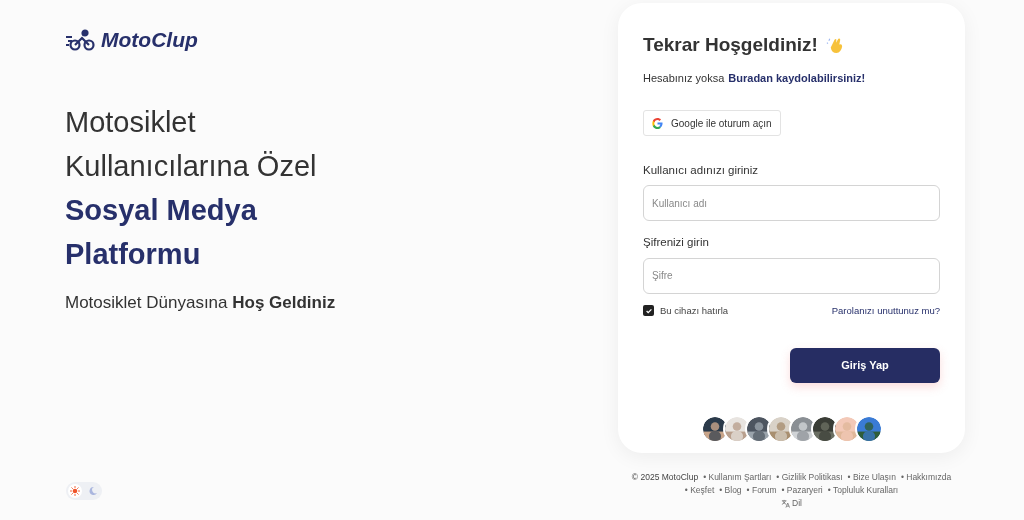 This screenshot has height=520, width=1024. I want to click on forgot-password-link: Parolanızı unuttunuz mu?, so click(885, 310).